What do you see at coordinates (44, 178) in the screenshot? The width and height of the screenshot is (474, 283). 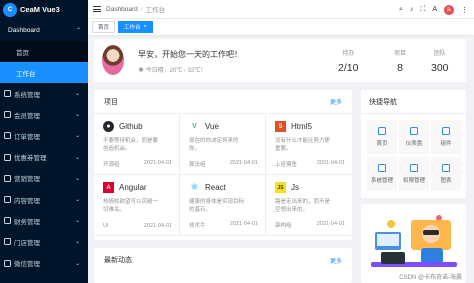 I see `sidebar-item-marketing: 营销管理 ⌄` at bounding box center [44, 178].